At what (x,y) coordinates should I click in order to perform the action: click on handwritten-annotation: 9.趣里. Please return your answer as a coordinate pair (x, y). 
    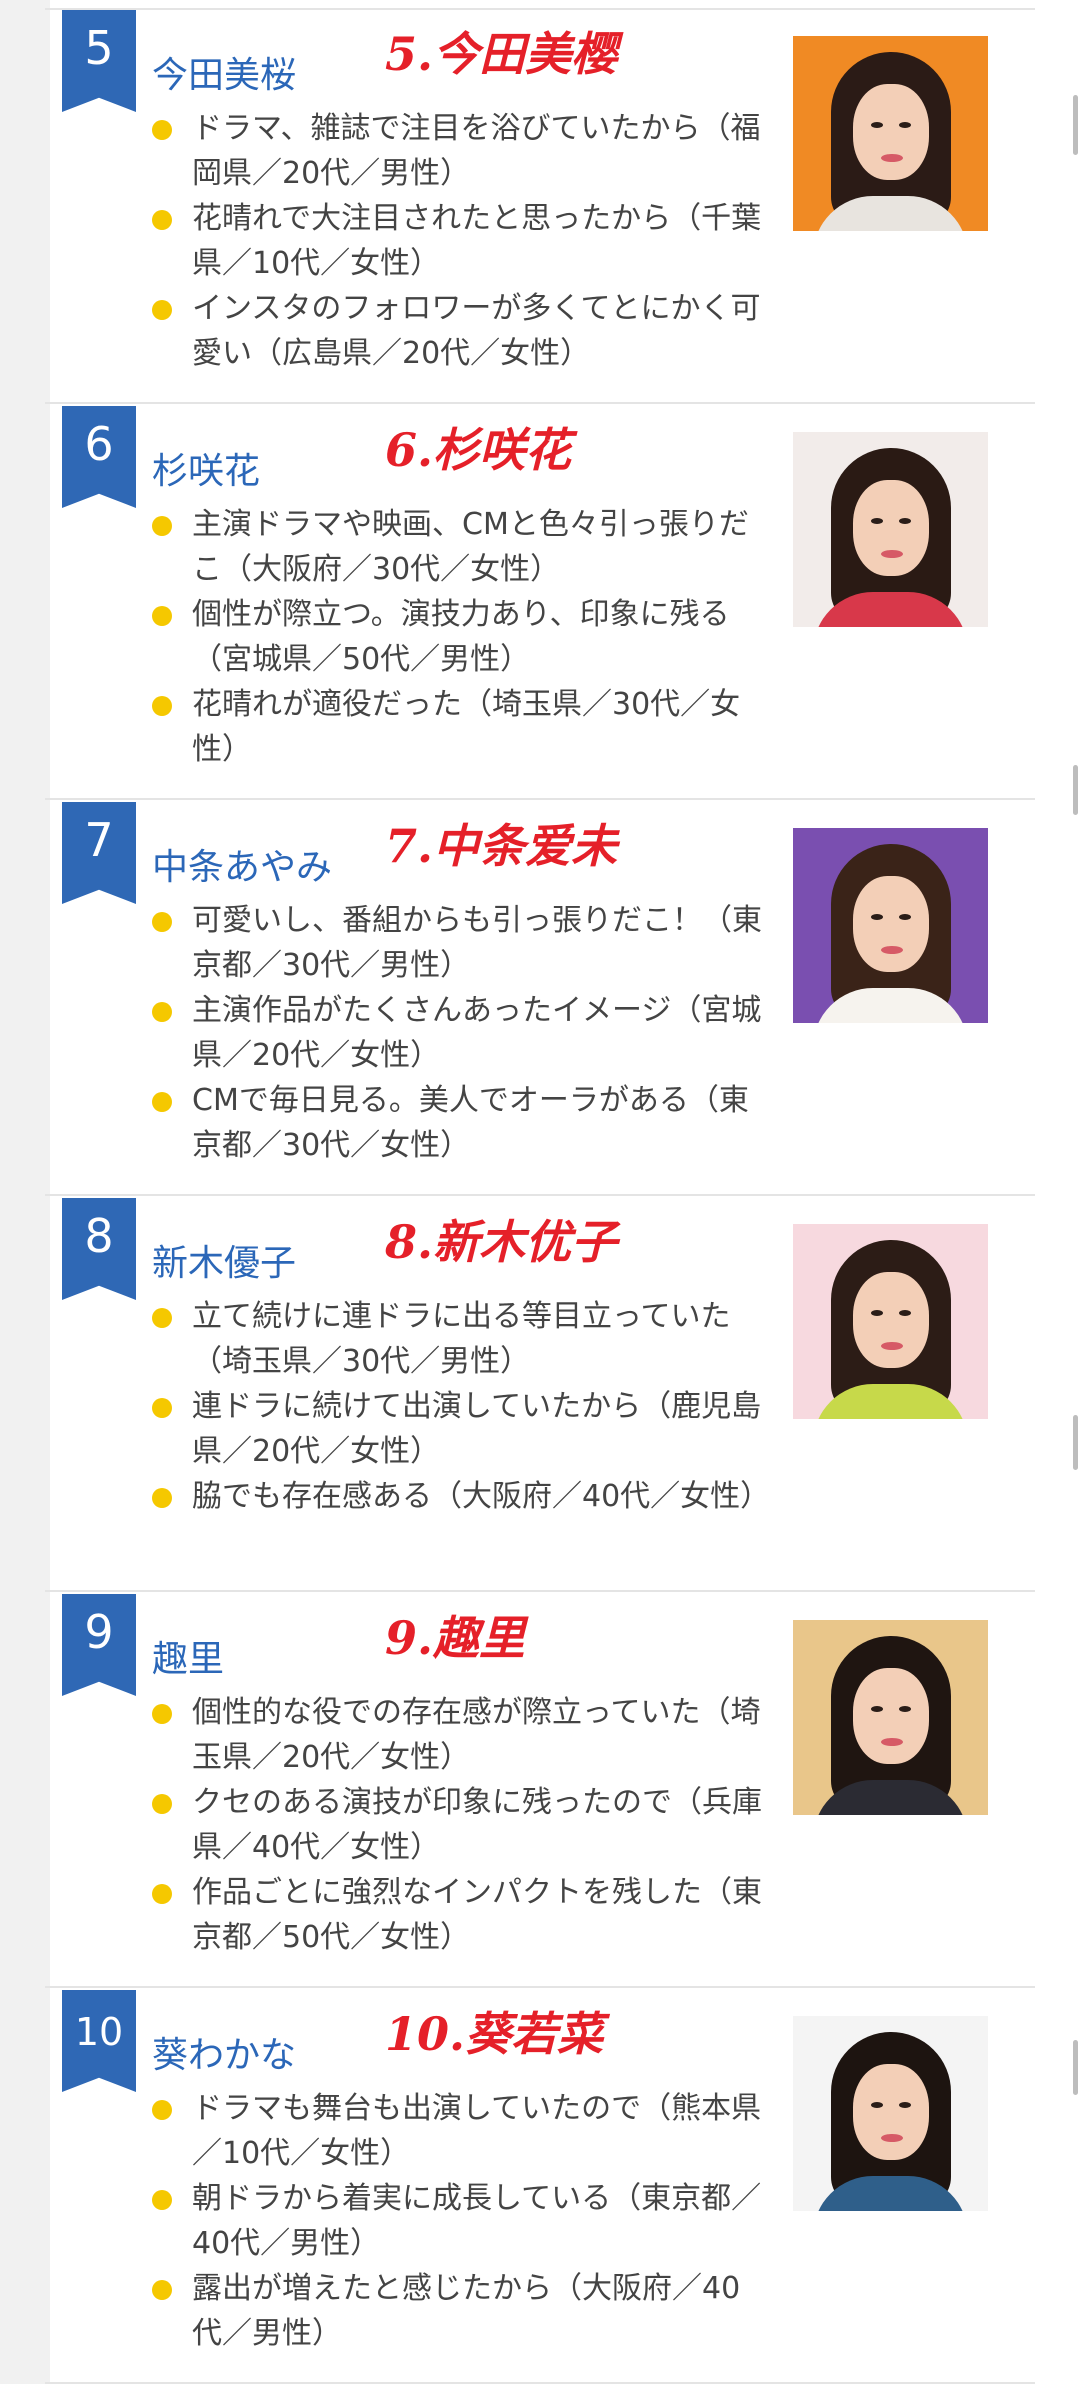
    Looking at the image, I should click on (455, 1638).